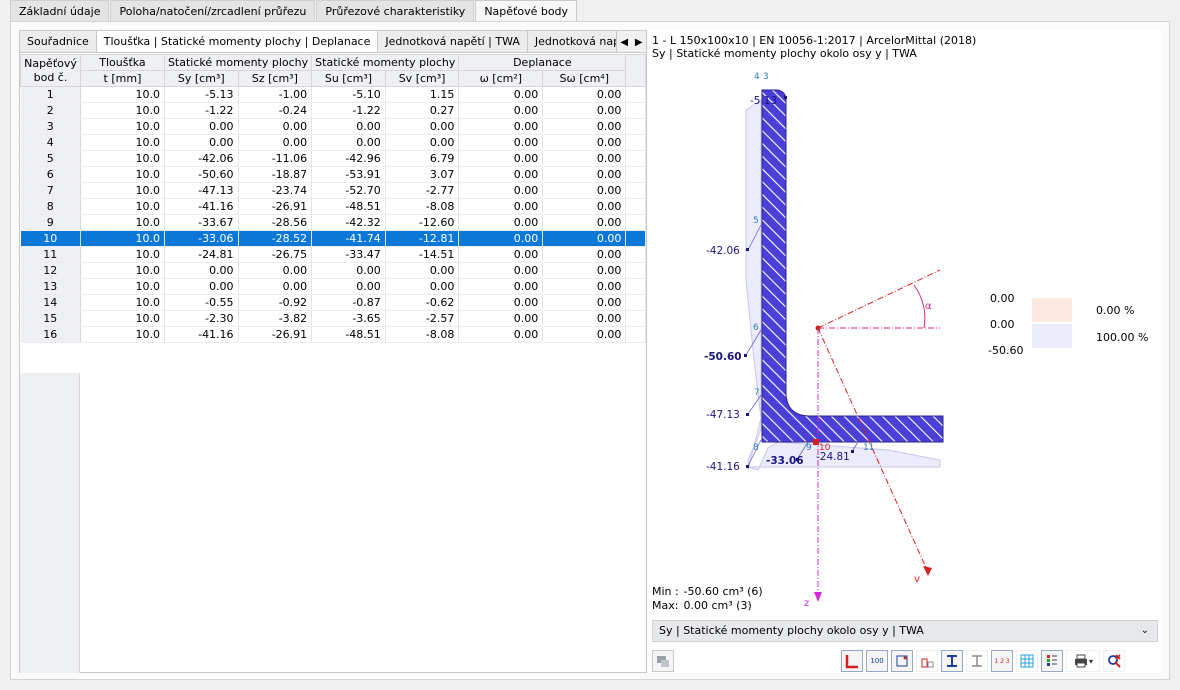  Describe the element at coordinates (201, 238) in the screenshot. I see `table-cell: -33.06` at that location.